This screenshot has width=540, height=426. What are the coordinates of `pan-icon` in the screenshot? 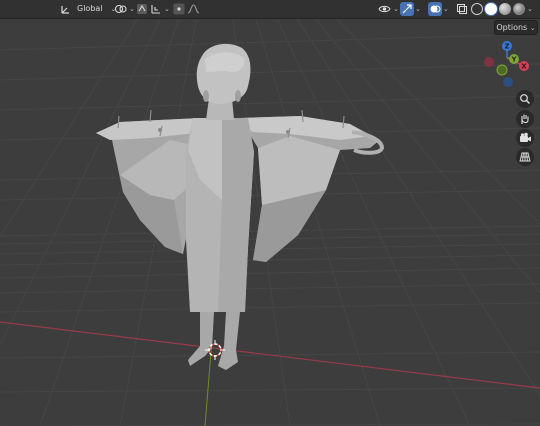 It's located at (525, 119).